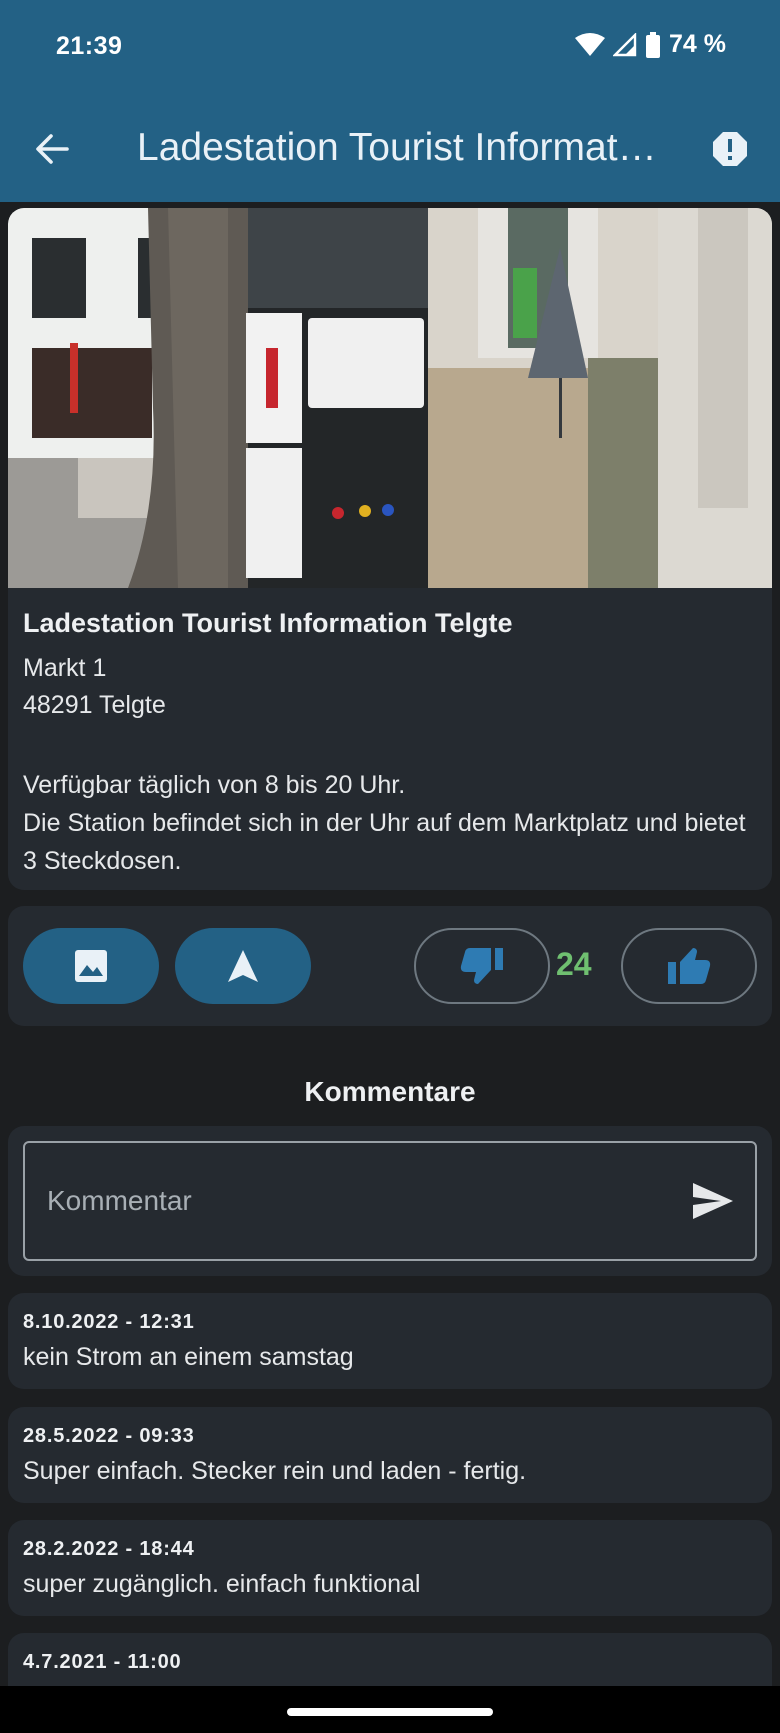 The width and height of the screenshot is (780, 1733). What do you see at coordinates (188, 1357) in the screenshot?
I see `comment-text: kein Strom an einem samstag` at bounding box center [188, 1357].